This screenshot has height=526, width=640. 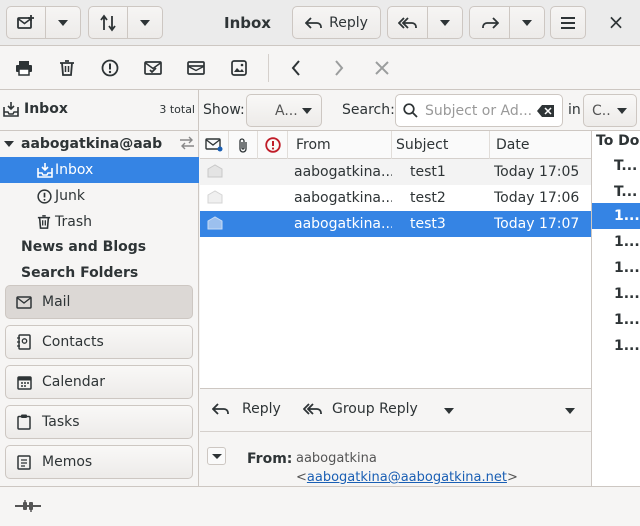 I want to click on paperclip-icon, so click(x=243, y=145).